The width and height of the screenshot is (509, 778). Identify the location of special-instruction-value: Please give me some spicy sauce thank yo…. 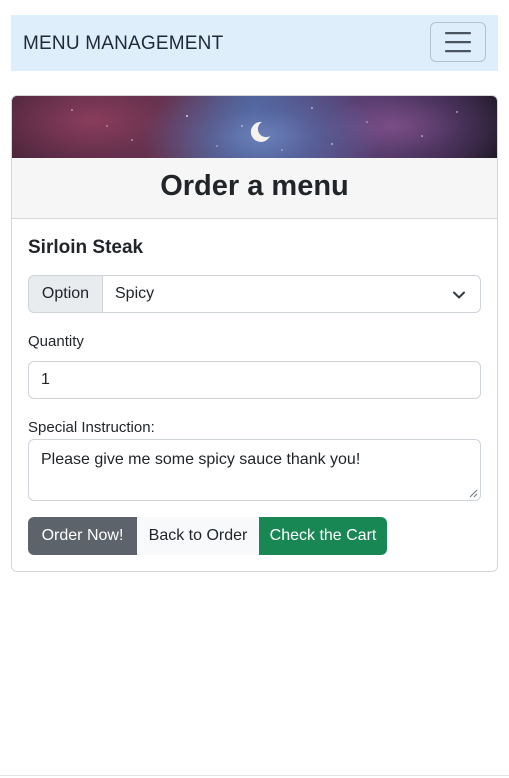
(201, 459).